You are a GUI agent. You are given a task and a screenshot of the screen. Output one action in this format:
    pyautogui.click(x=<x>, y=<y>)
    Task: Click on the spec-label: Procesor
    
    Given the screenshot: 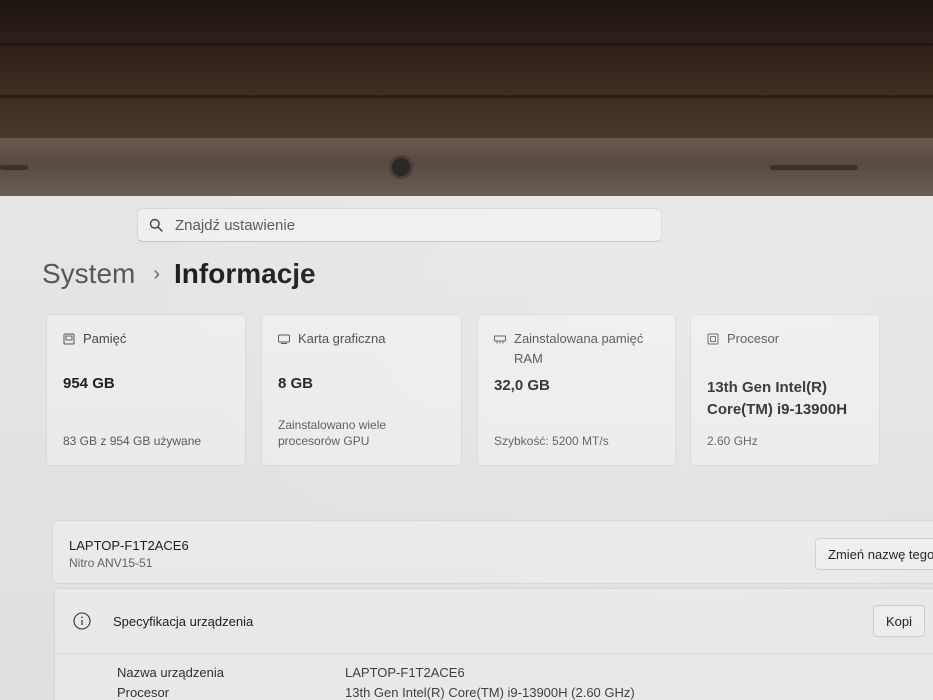 What is the action you would take?
    pyautogui.click(x=143, y=692)
    